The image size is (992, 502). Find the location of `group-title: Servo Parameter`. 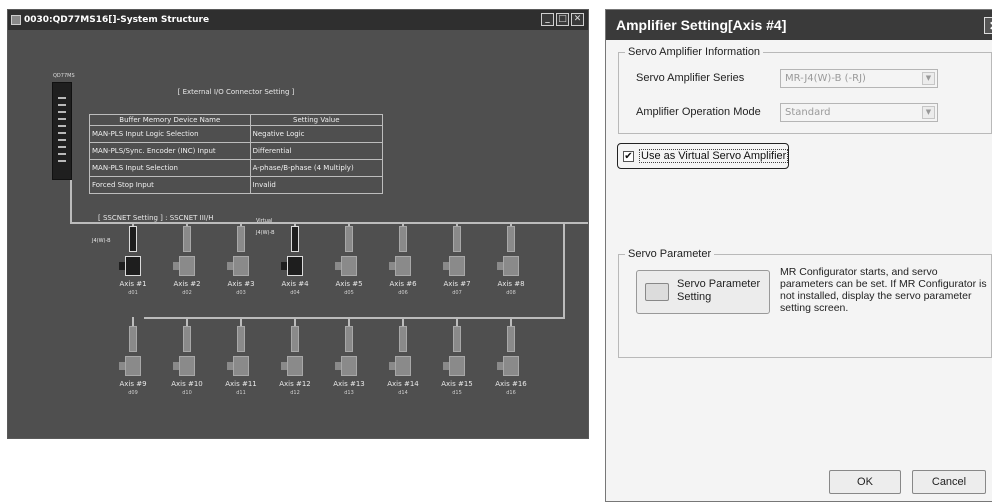

group-title: Servo Parameter is located at coordinates (670, 254).